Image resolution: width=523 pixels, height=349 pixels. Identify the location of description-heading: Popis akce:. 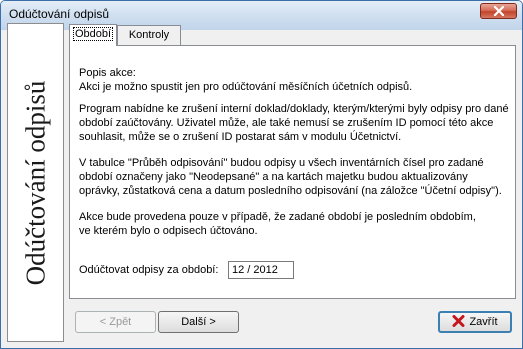
(107, 73).